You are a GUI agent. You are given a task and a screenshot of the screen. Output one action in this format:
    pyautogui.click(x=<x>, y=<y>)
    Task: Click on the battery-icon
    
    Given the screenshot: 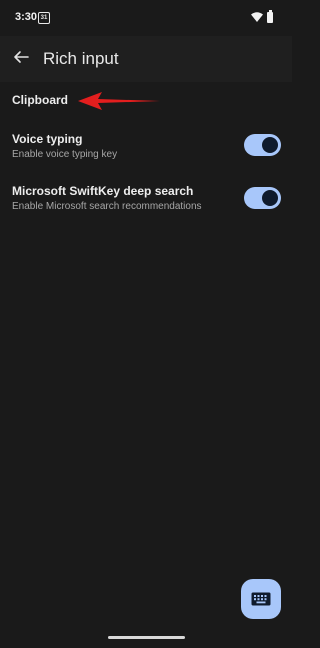 What is the action you would take?
    pyautogui.click(x=270, y=16)
    